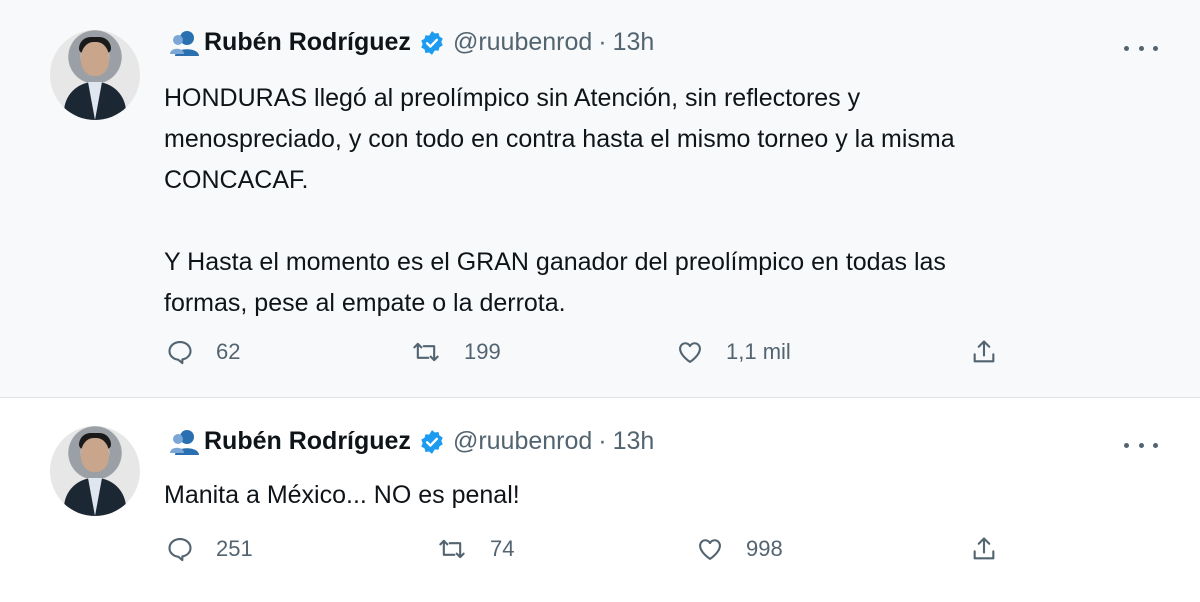  I want to click on tweet-text-line: formas, pese al empate o la derrota., so click(365, 303).